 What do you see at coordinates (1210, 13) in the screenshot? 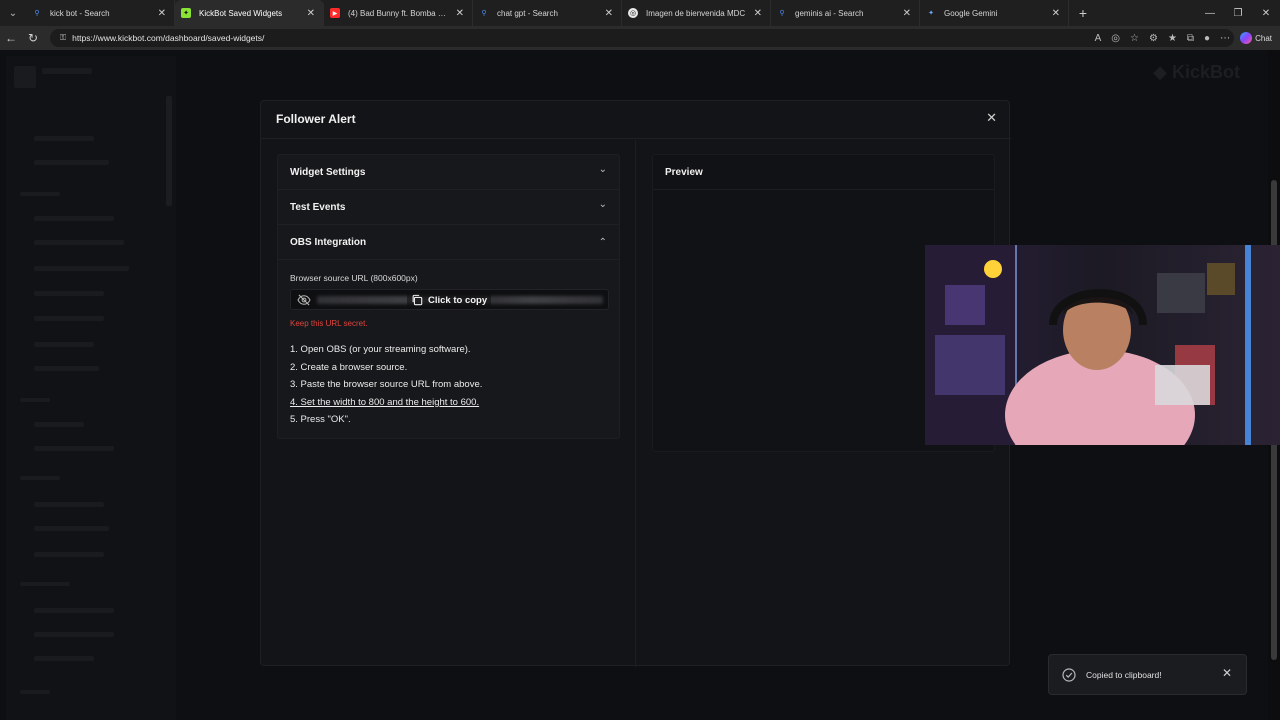
I see `minimize-icon: —` at bounding box center [1210, 13].